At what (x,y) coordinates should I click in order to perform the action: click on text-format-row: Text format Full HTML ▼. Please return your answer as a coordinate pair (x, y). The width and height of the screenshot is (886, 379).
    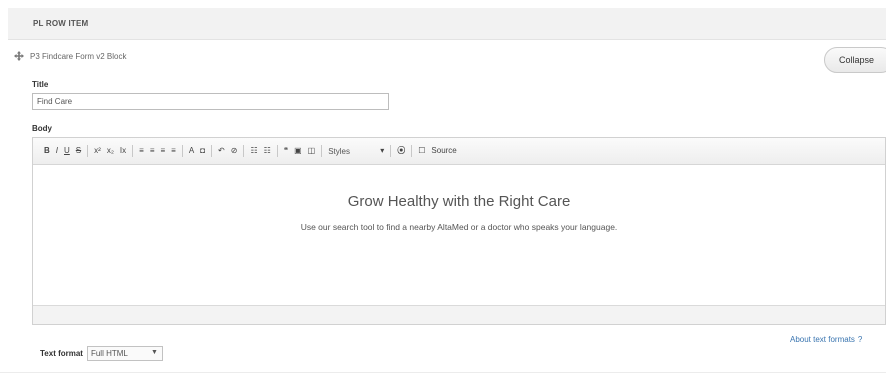
    Looking at the image, I should click on (101, 353).